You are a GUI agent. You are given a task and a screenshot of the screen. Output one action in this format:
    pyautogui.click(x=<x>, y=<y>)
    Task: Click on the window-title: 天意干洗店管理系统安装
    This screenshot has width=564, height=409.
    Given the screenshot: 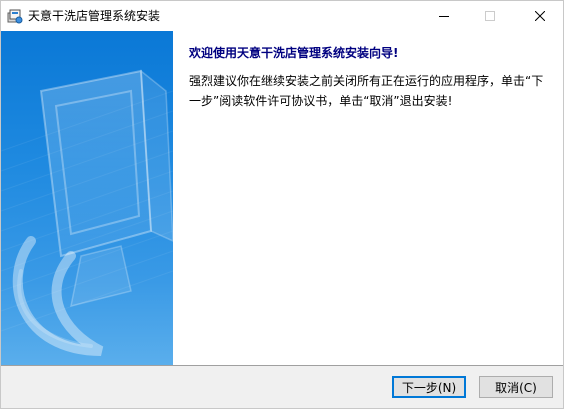 What is the action you would take?
    pyautogui.click(x=94, y=16)
    